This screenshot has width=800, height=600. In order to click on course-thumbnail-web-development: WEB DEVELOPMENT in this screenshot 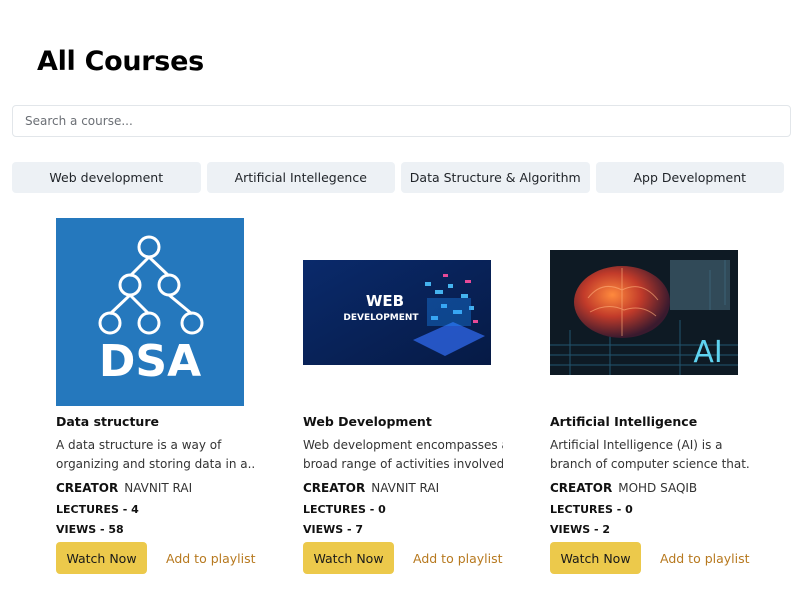, I will do `click(397, 312)`.